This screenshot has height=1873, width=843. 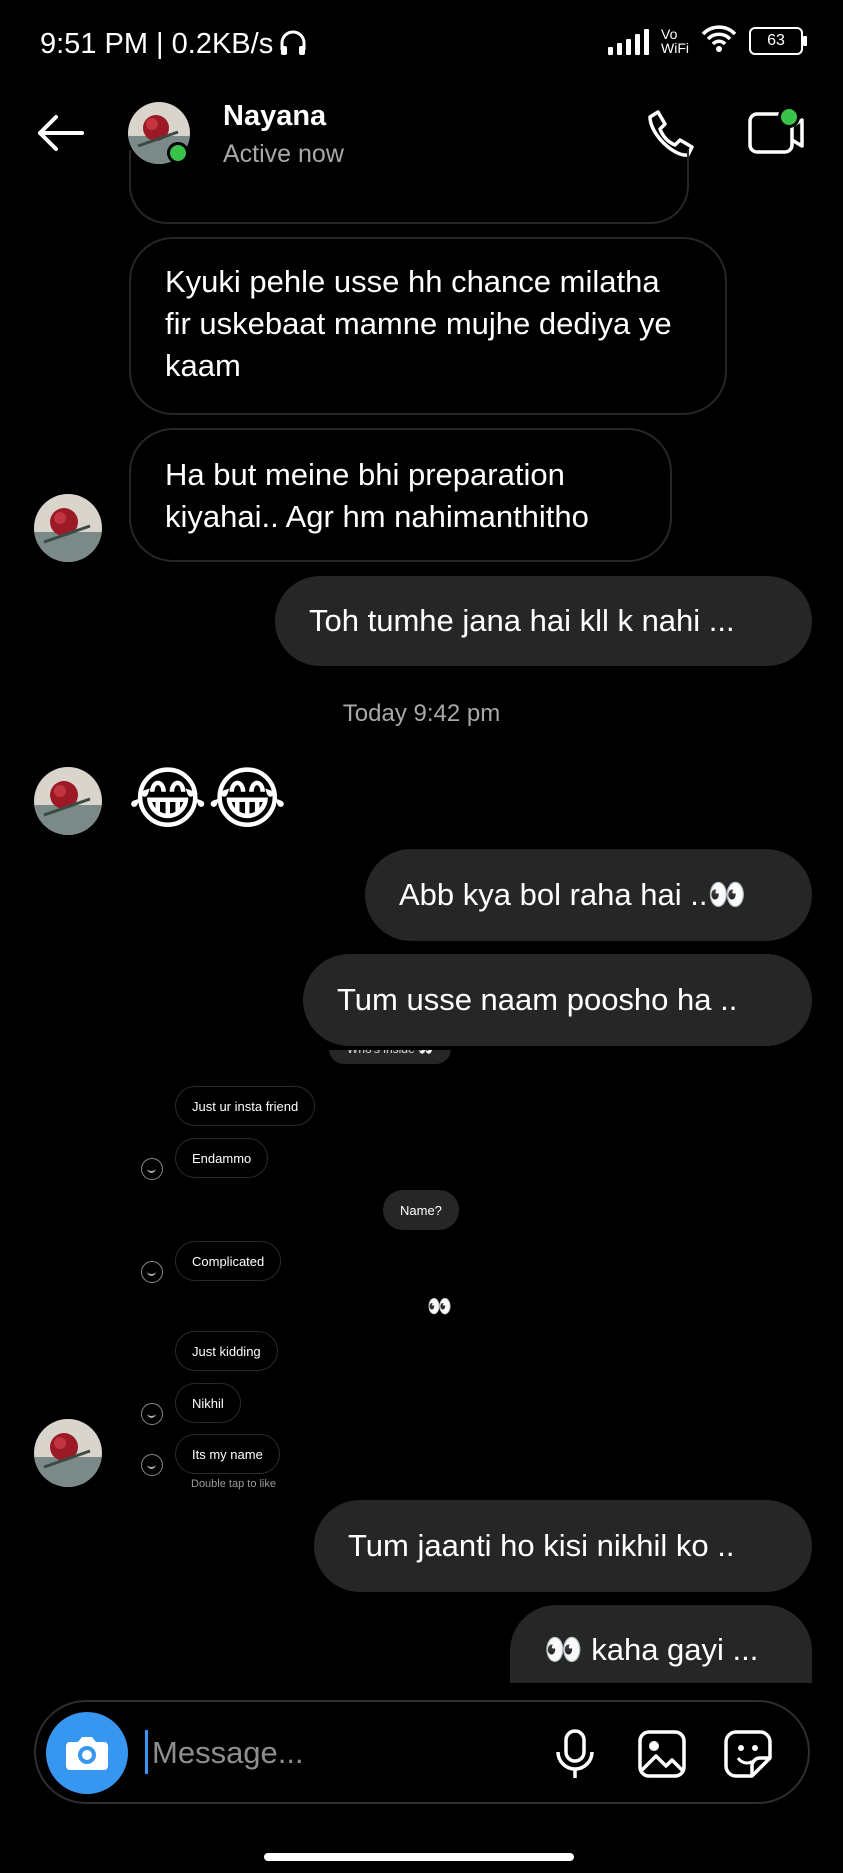 I want to click on home-indicator, so click(x=419, y=1857).